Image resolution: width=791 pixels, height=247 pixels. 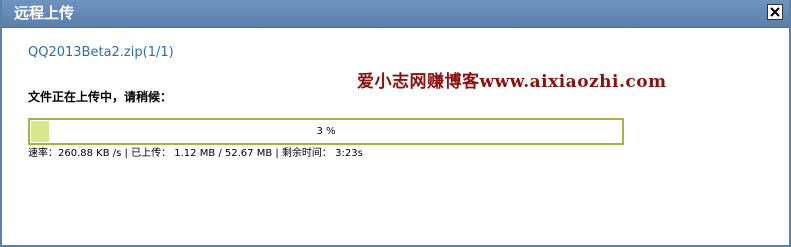 What do you see at coordinates (44, 13) in the screenshot?
I see `dialog-title: 远程上传` at bounding box center [44, 13].